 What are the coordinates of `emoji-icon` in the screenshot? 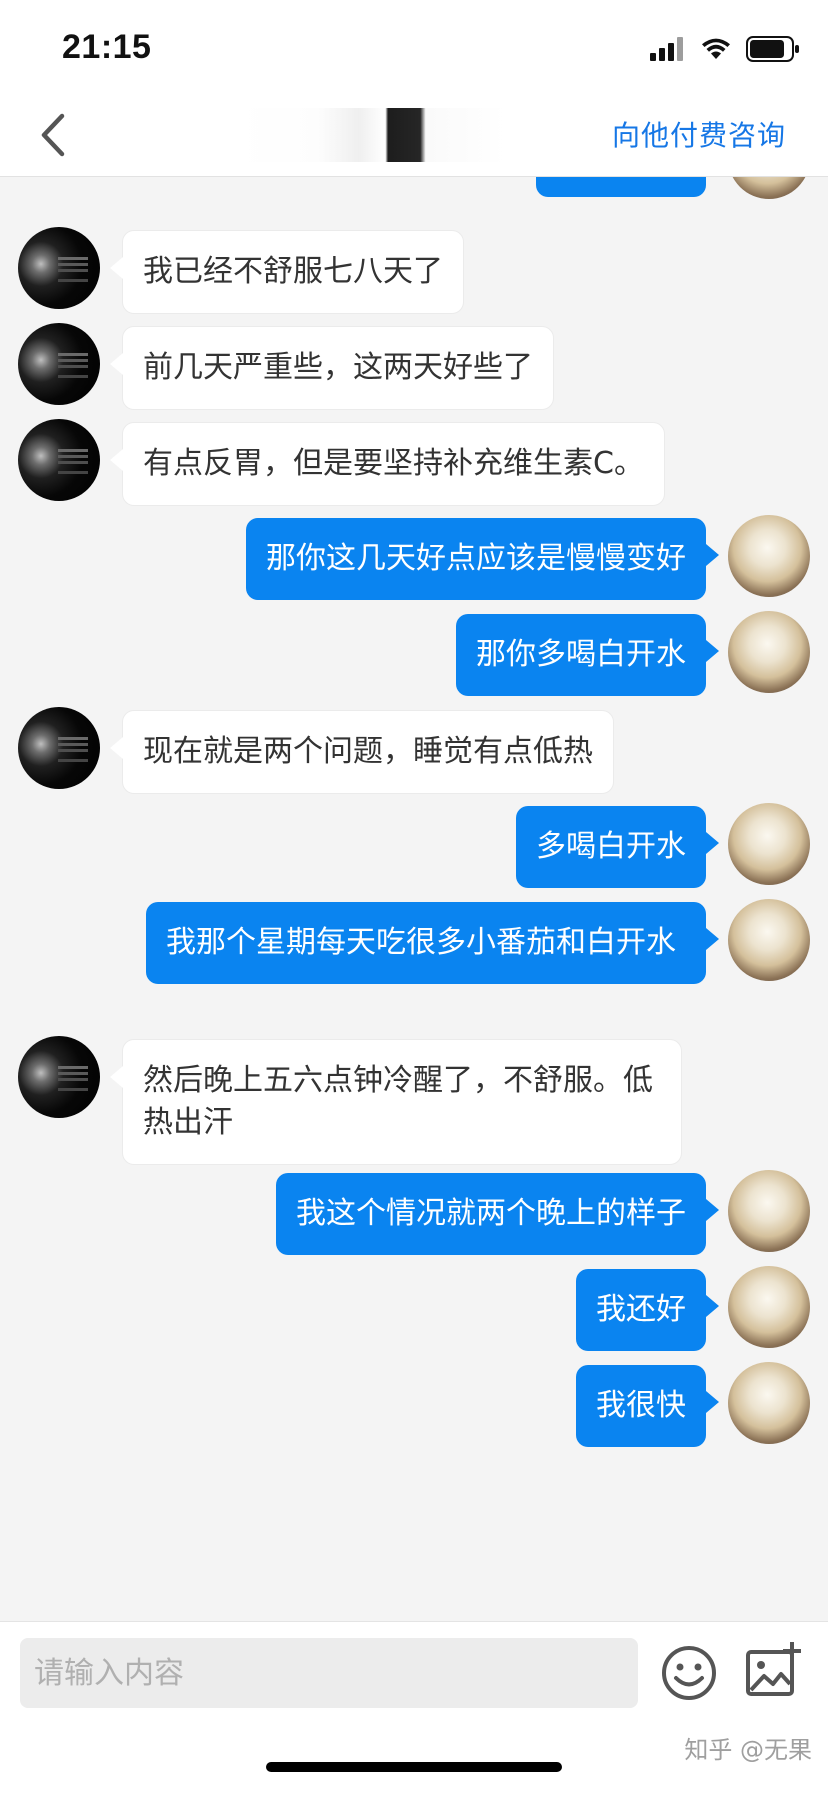 It's located at (689, 1673).